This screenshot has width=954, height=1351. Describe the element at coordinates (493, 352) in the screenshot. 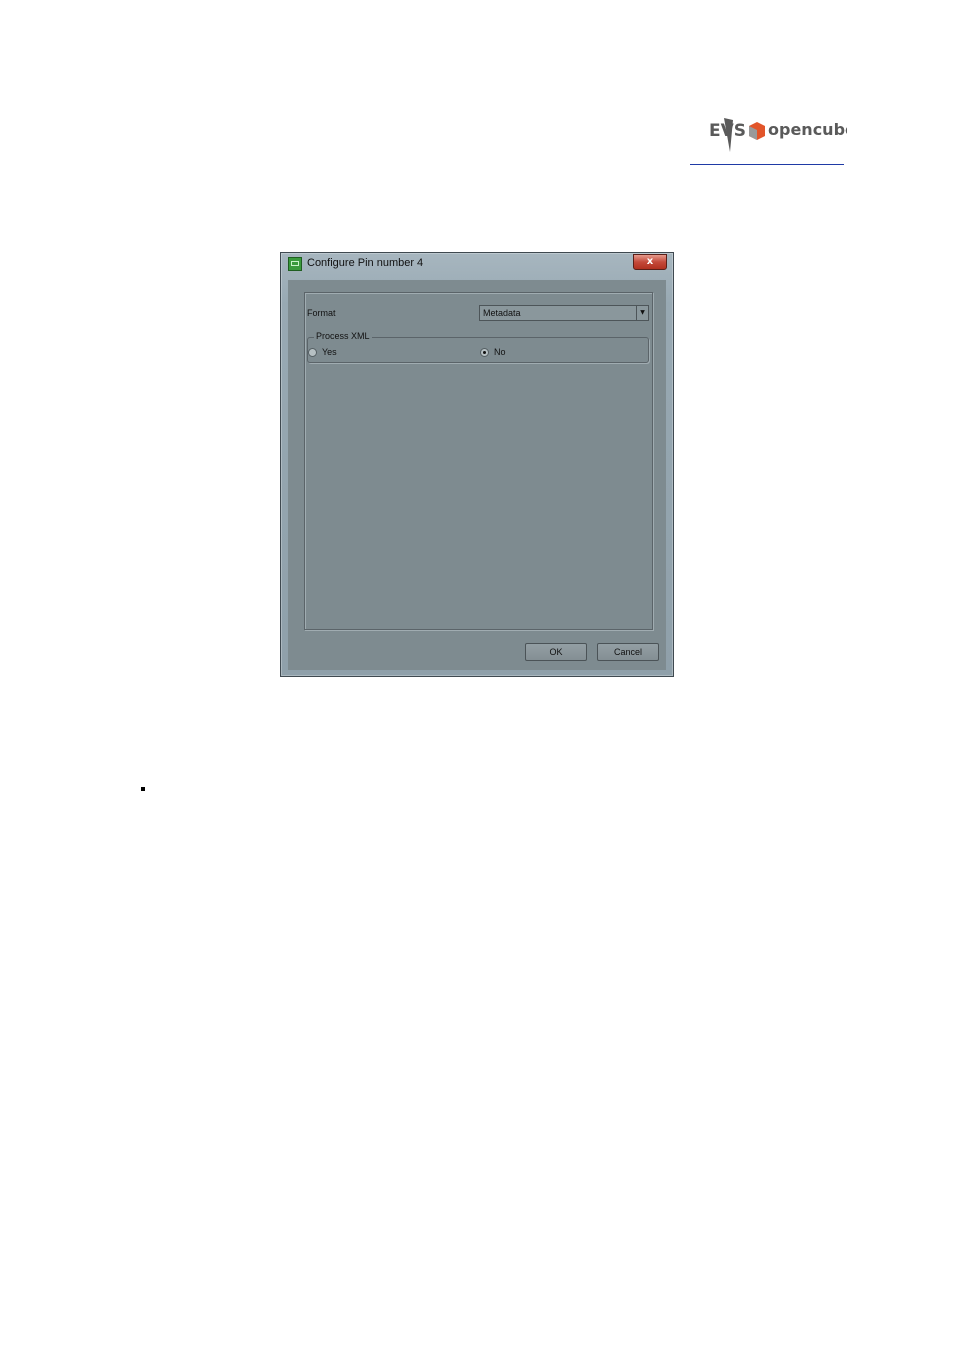

I see `radio-no: No` at that location.